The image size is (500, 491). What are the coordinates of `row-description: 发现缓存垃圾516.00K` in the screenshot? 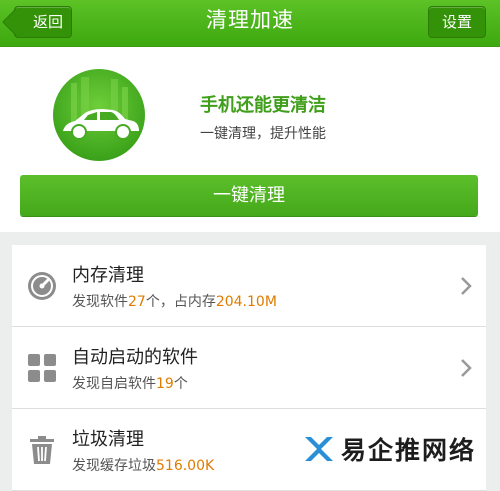 It's located at (143, 466).